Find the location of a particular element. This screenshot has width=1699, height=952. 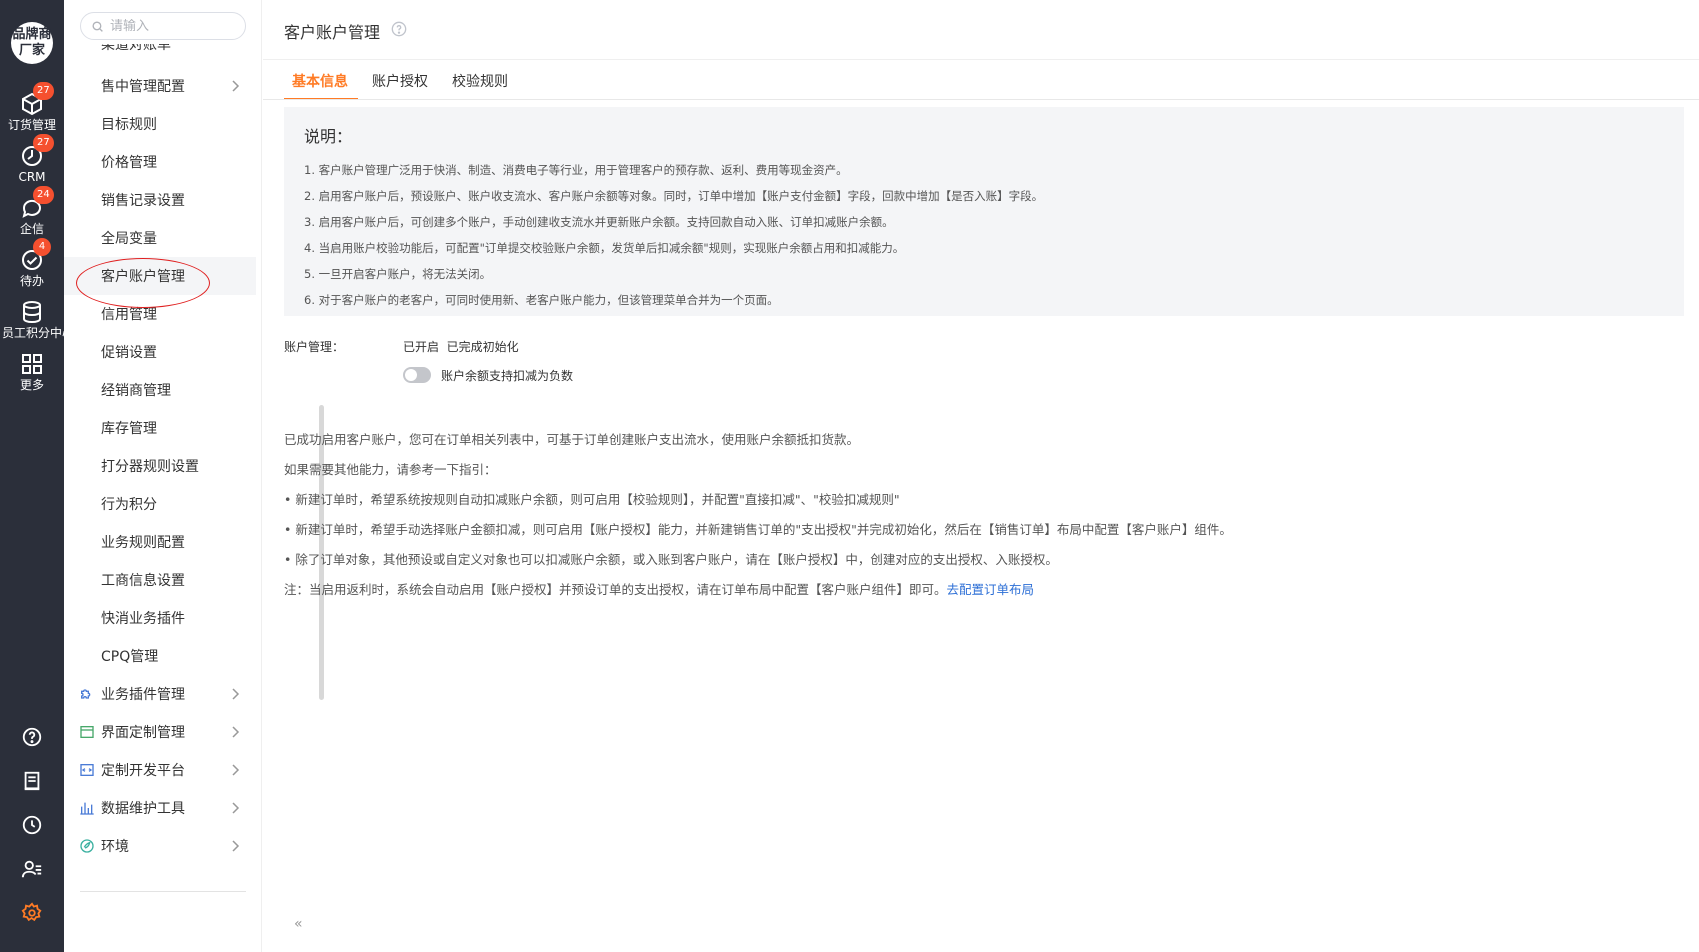

nav-search is located at coordinates (163, 26).